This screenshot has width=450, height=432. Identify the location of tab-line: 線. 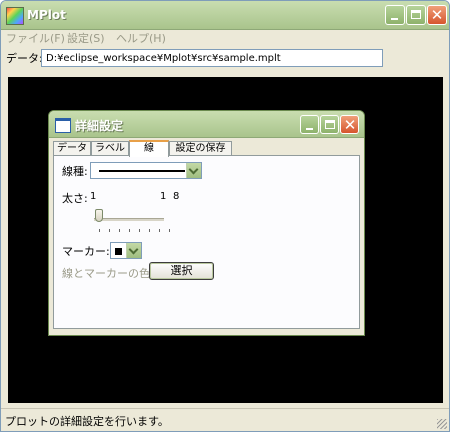
(149, 148).